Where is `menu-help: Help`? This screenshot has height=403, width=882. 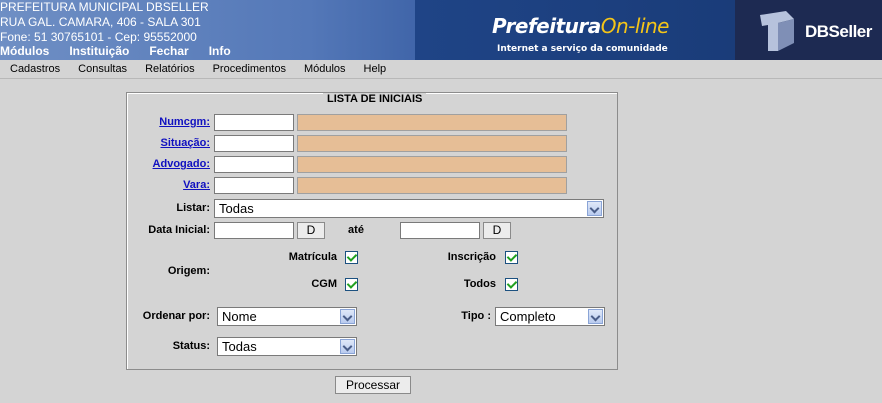
menu-help: Help is located at coordinates (375, 69).